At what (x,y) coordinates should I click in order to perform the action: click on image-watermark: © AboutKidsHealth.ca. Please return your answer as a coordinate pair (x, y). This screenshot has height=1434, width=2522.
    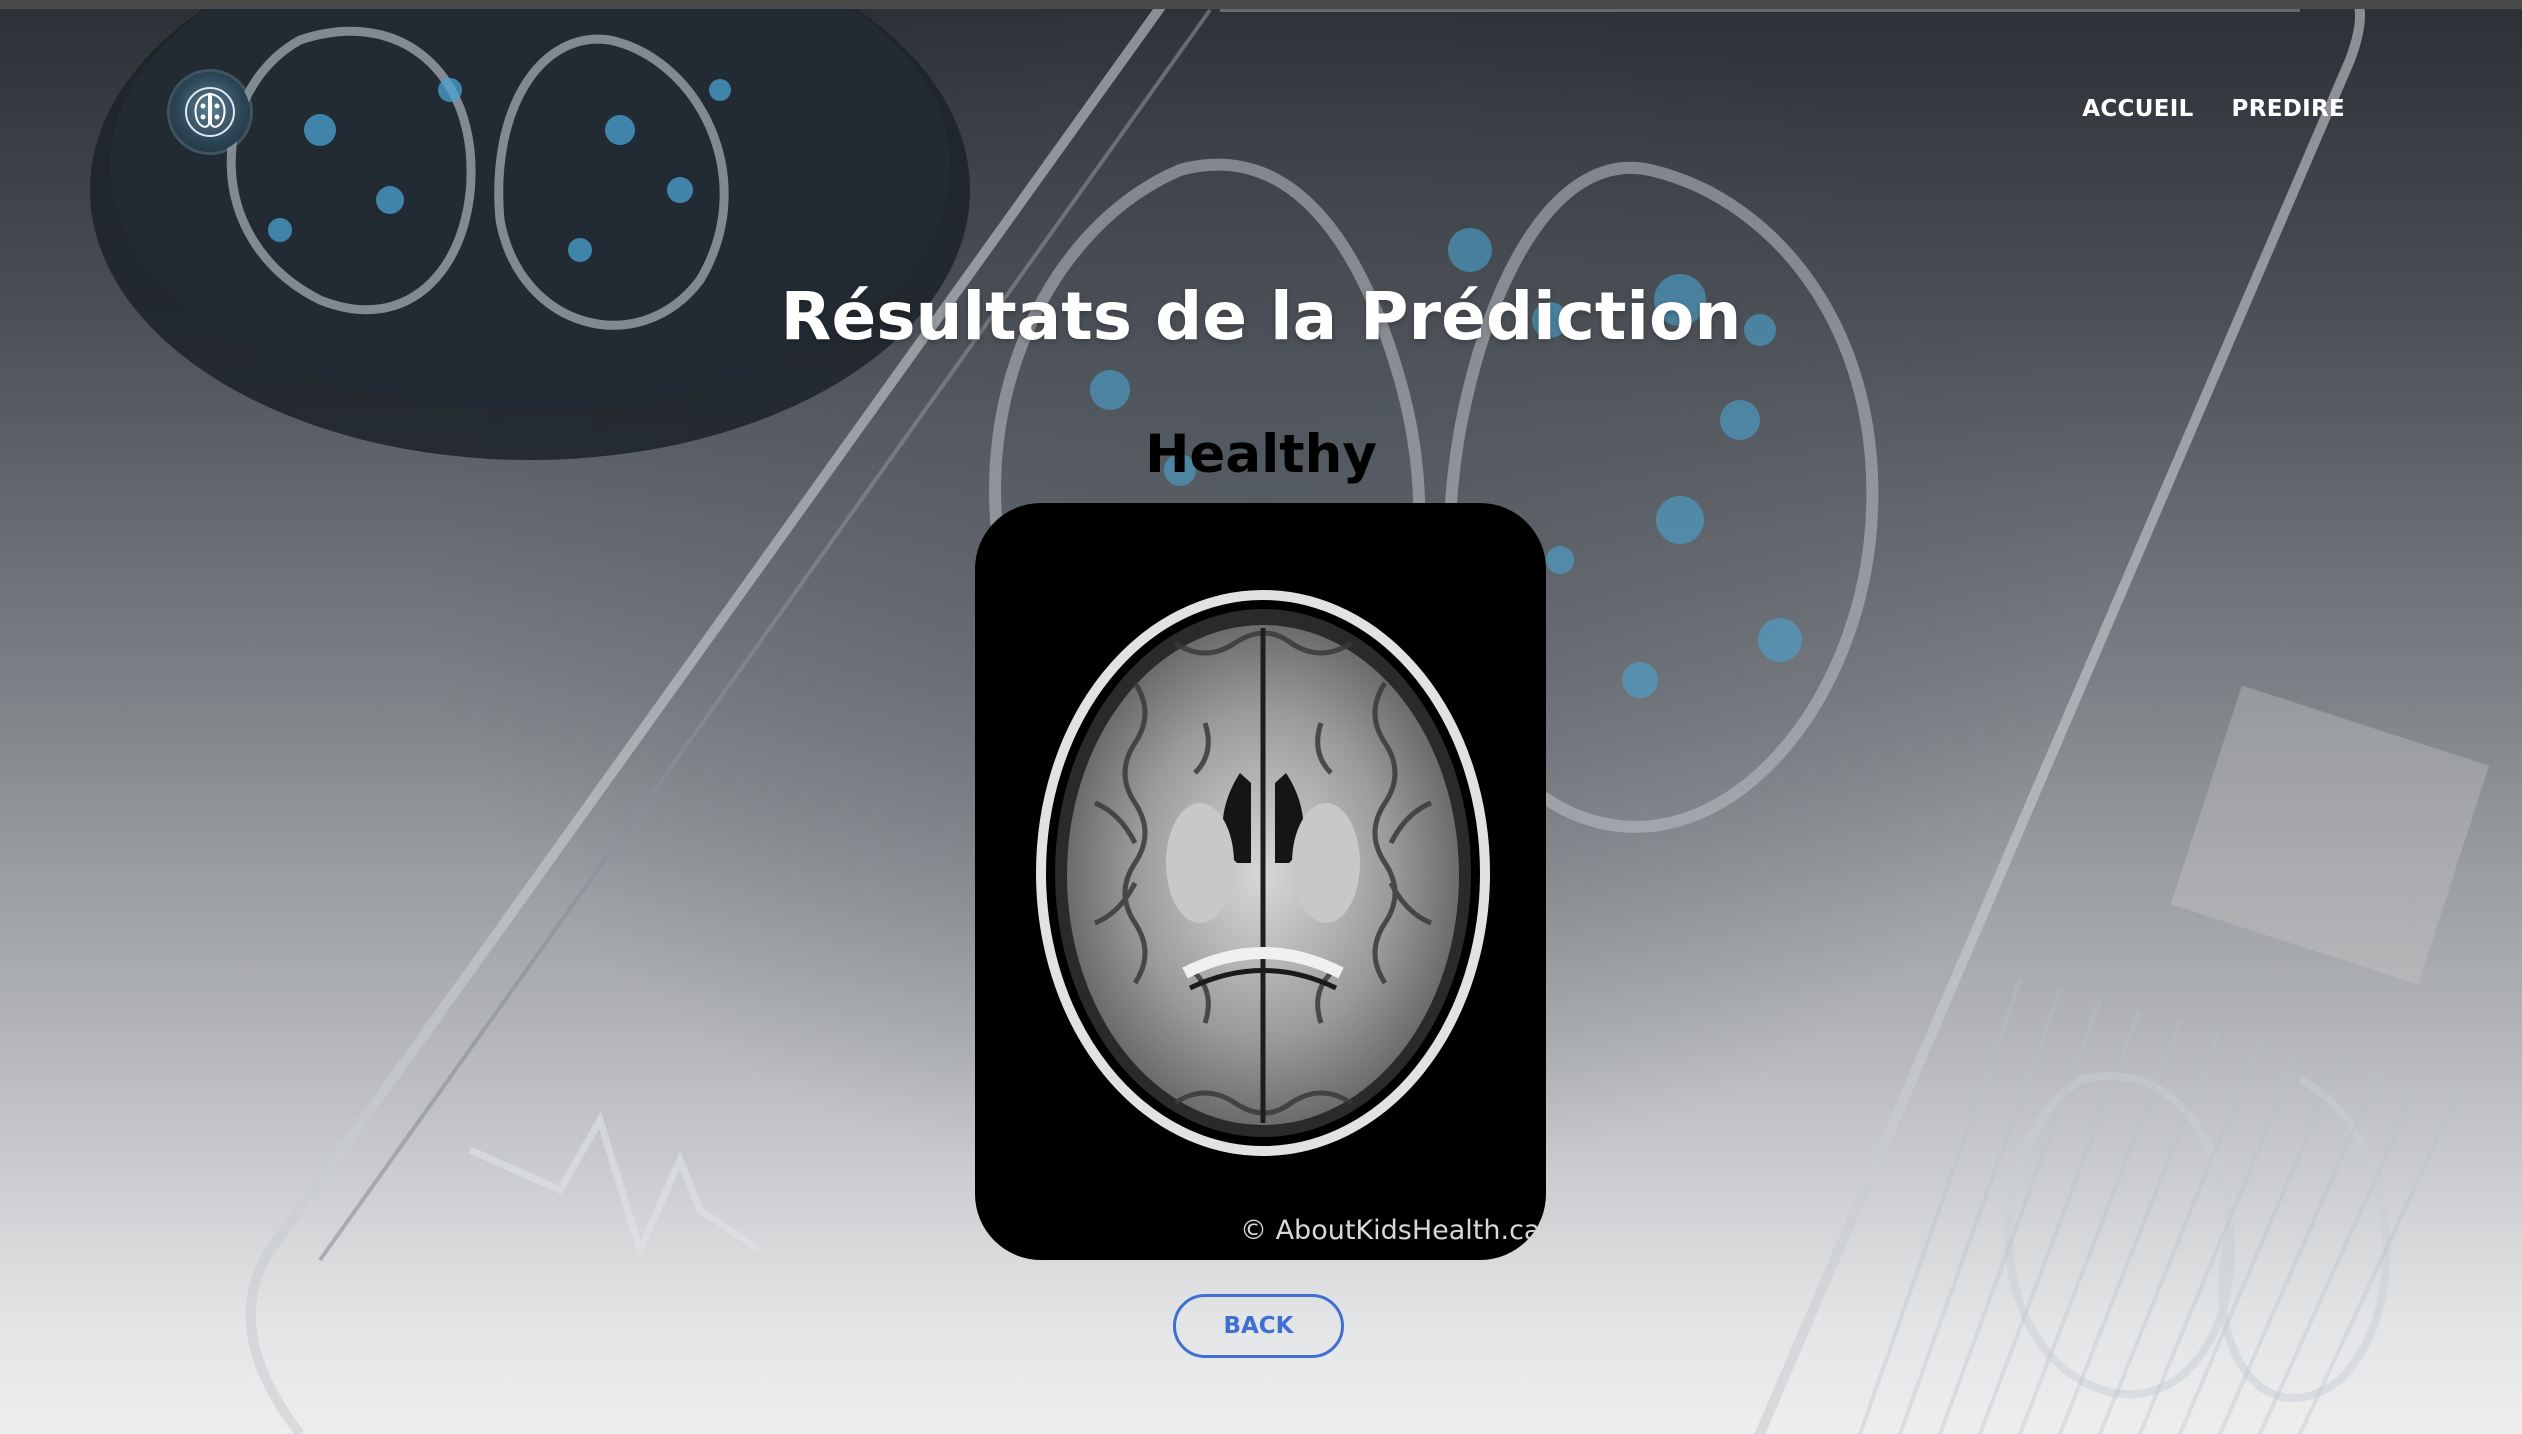
    Looking at the image, I should click on (1390, 1230).